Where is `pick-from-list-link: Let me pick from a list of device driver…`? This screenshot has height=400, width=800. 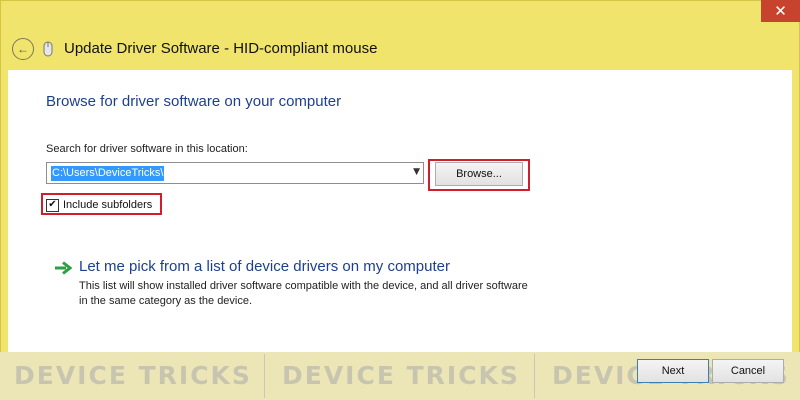
pick-from-list-link: Let me pick from a list of device driver… is located at coordinates (264, 266).